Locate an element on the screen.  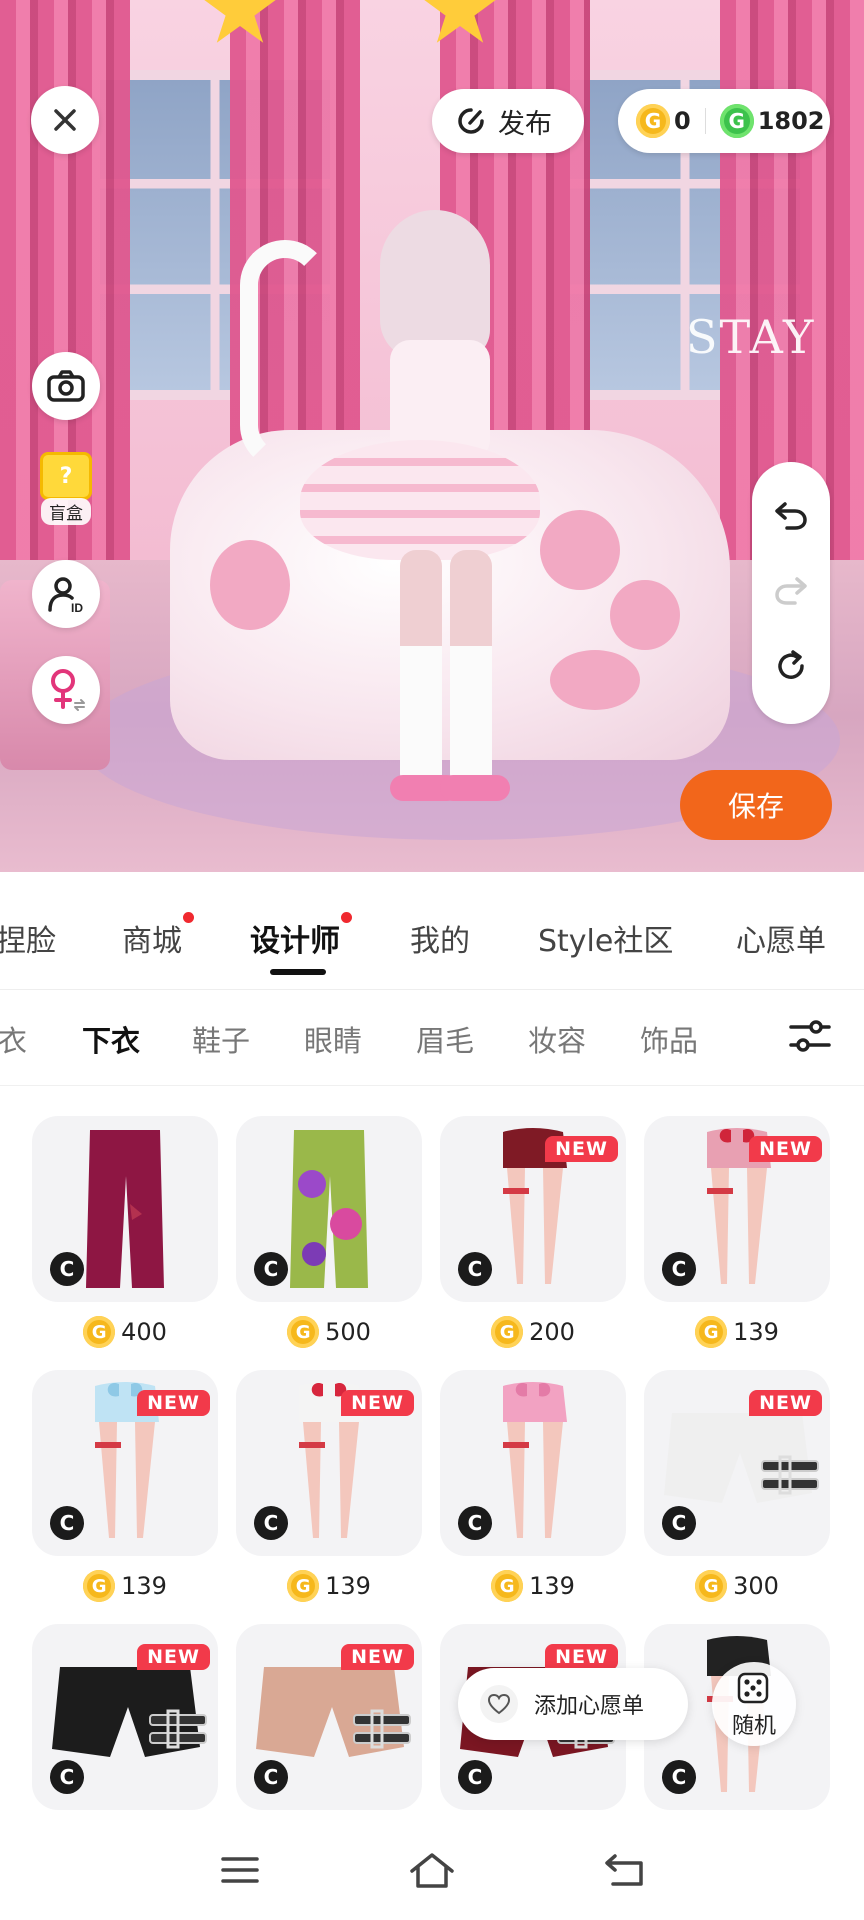
category-bottoms: 下衣 is located at coordinates (111, 1039).